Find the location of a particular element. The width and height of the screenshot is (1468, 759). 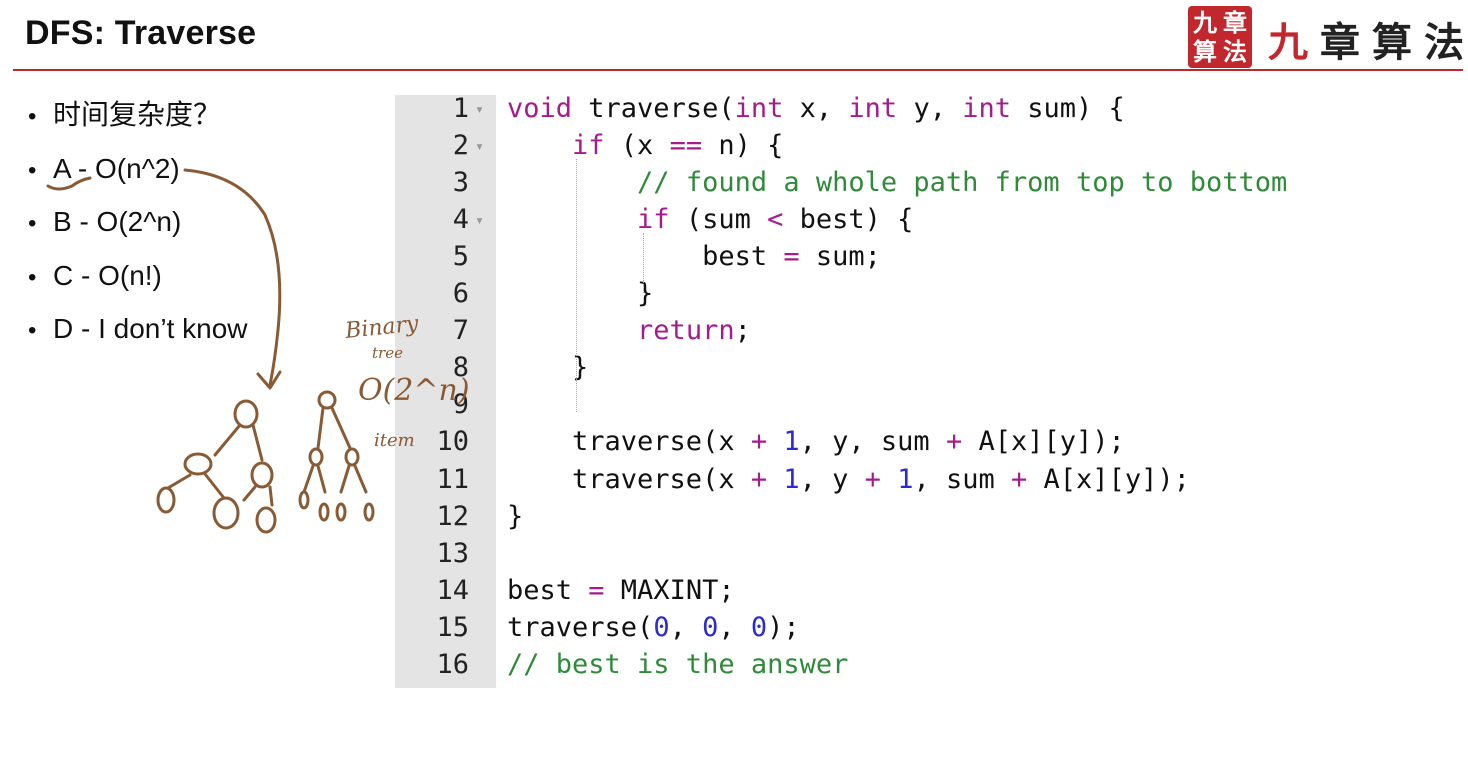

code-token: void is located at coordinates (540, 108).